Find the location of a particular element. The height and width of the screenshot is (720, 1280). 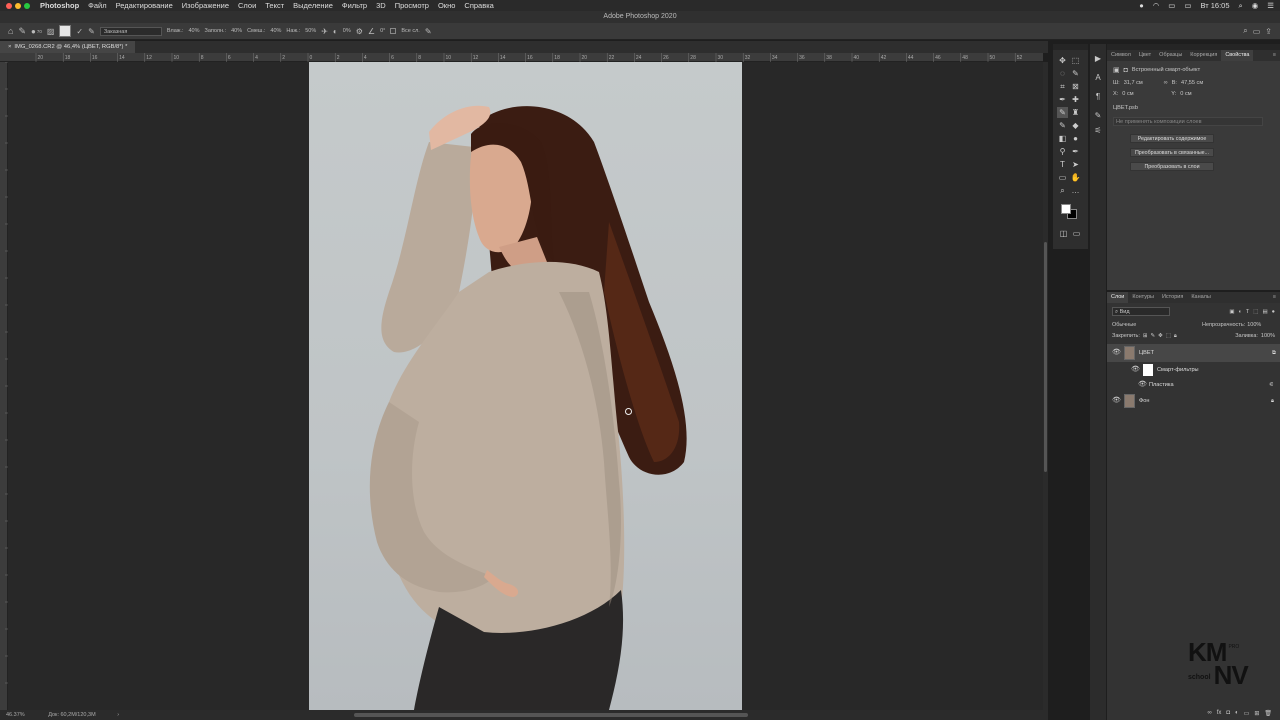

pen-tool-icon: ✒ is located at coordinates (1075, 151).